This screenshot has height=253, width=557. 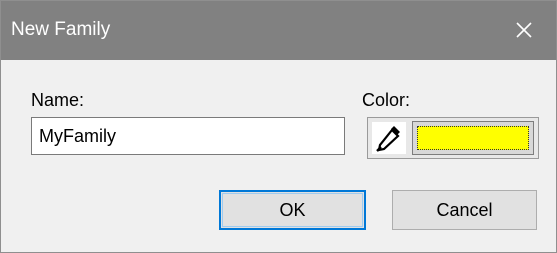 I want to click on cancel-button: Cancel, so click(x=464, y=210).